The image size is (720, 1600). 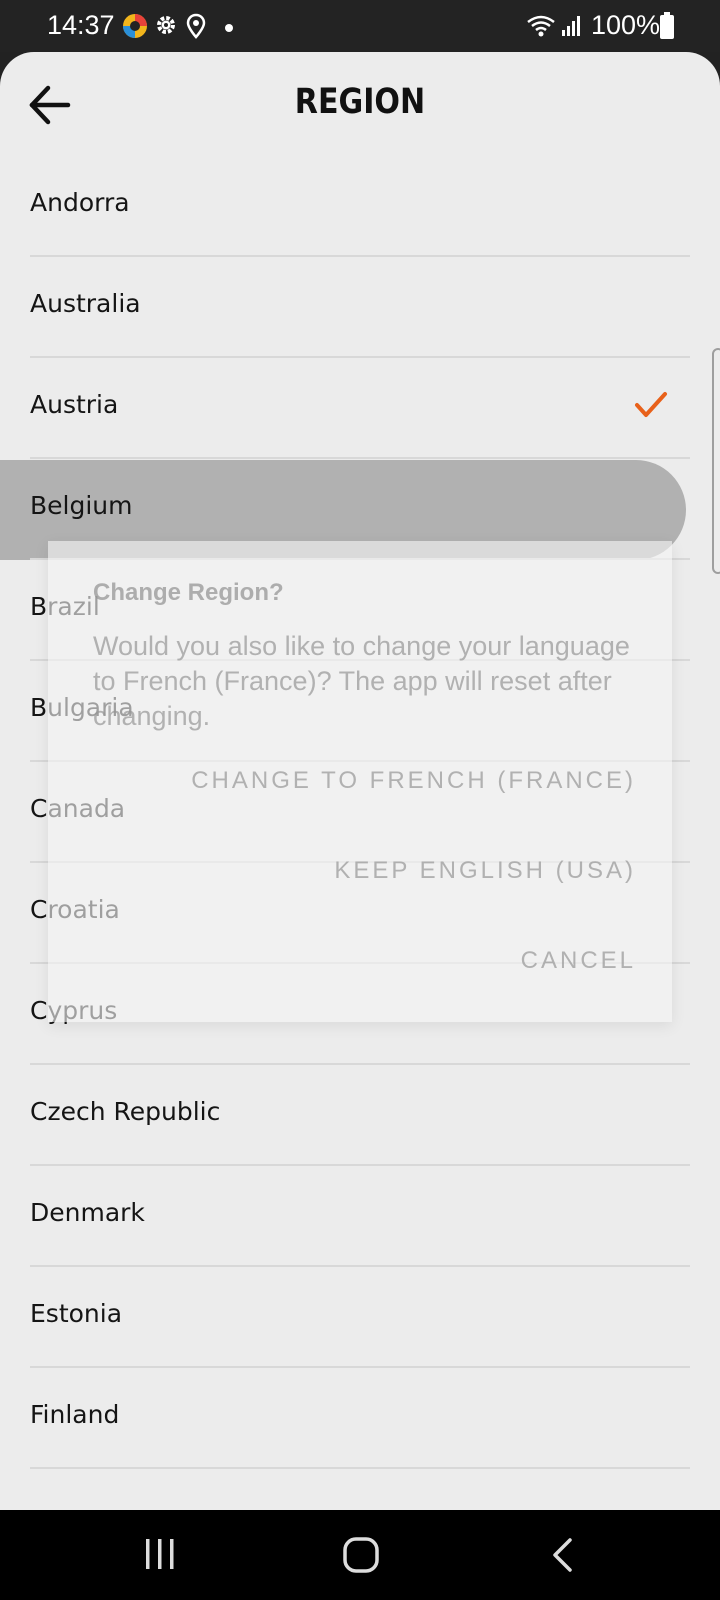 I want to click on signal-icon, so click(x=572, y=28).